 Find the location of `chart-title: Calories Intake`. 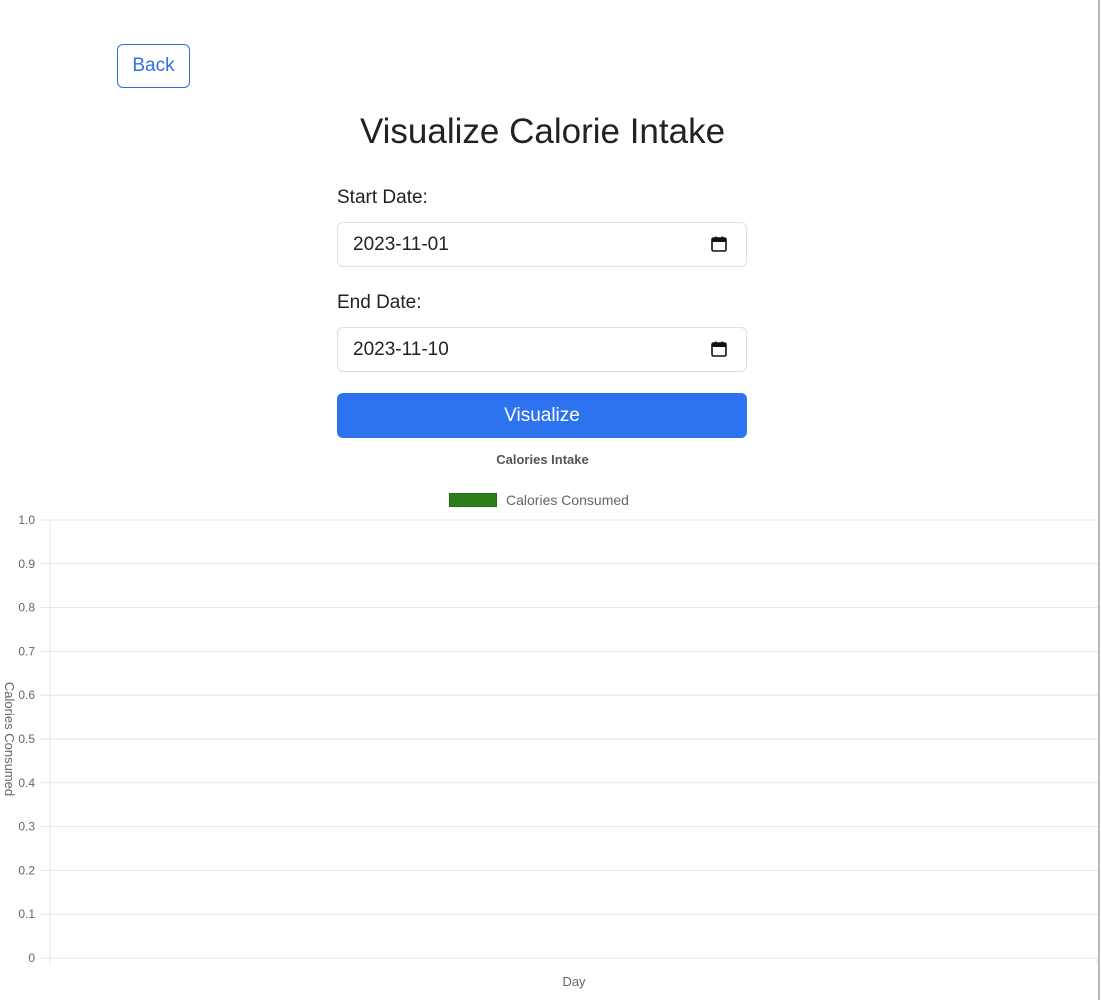

chart-title: Calories Intake is located at coordinates (542, 459).